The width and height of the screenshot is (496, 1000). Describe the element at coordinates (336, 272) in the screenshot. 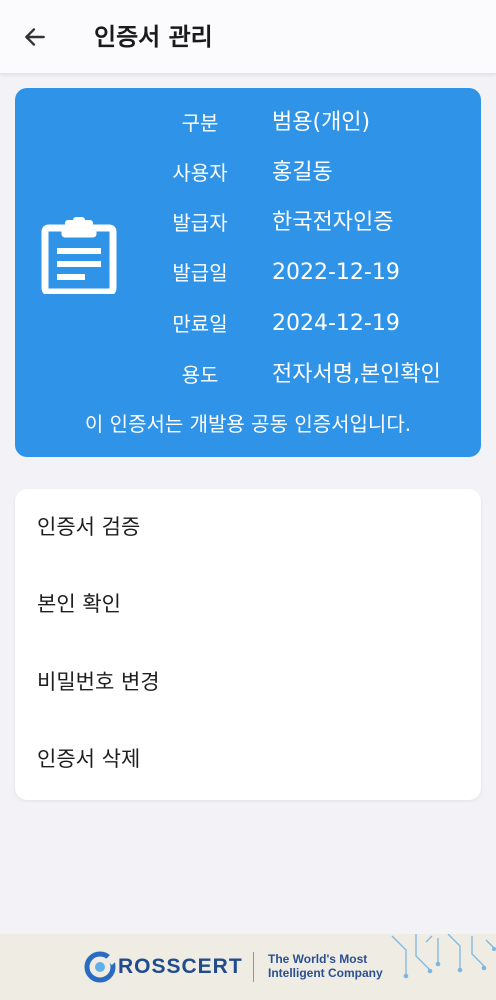

I see `cert-value: 2022-12-19` at that location.